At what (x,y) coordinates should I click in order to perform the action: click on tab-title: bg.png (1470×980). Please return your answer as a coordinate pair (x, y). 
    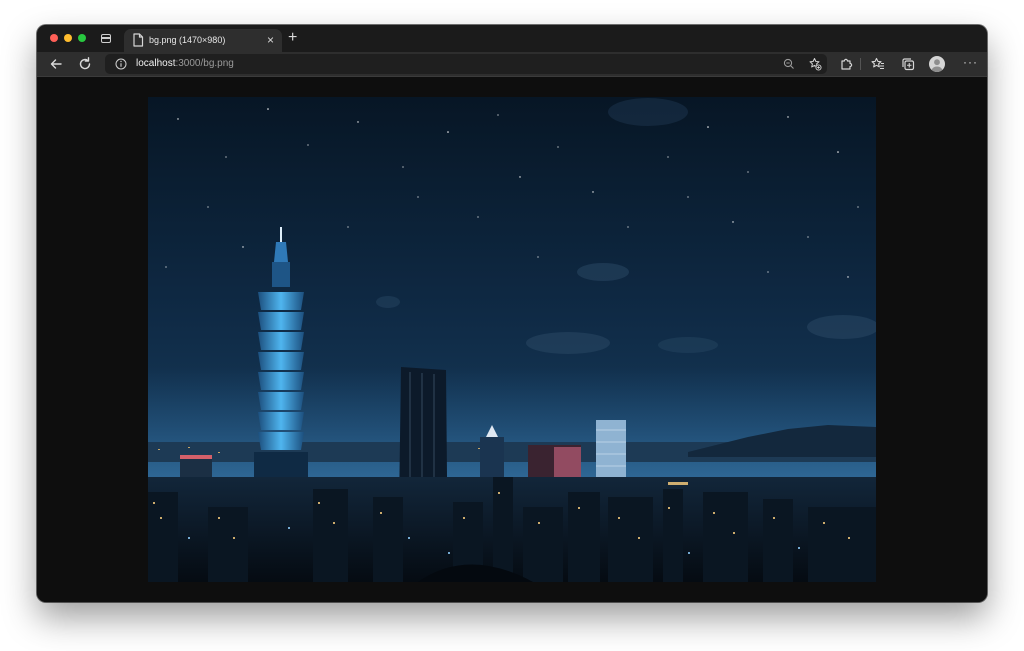
    Looking at the image, I should click on (187, 40).